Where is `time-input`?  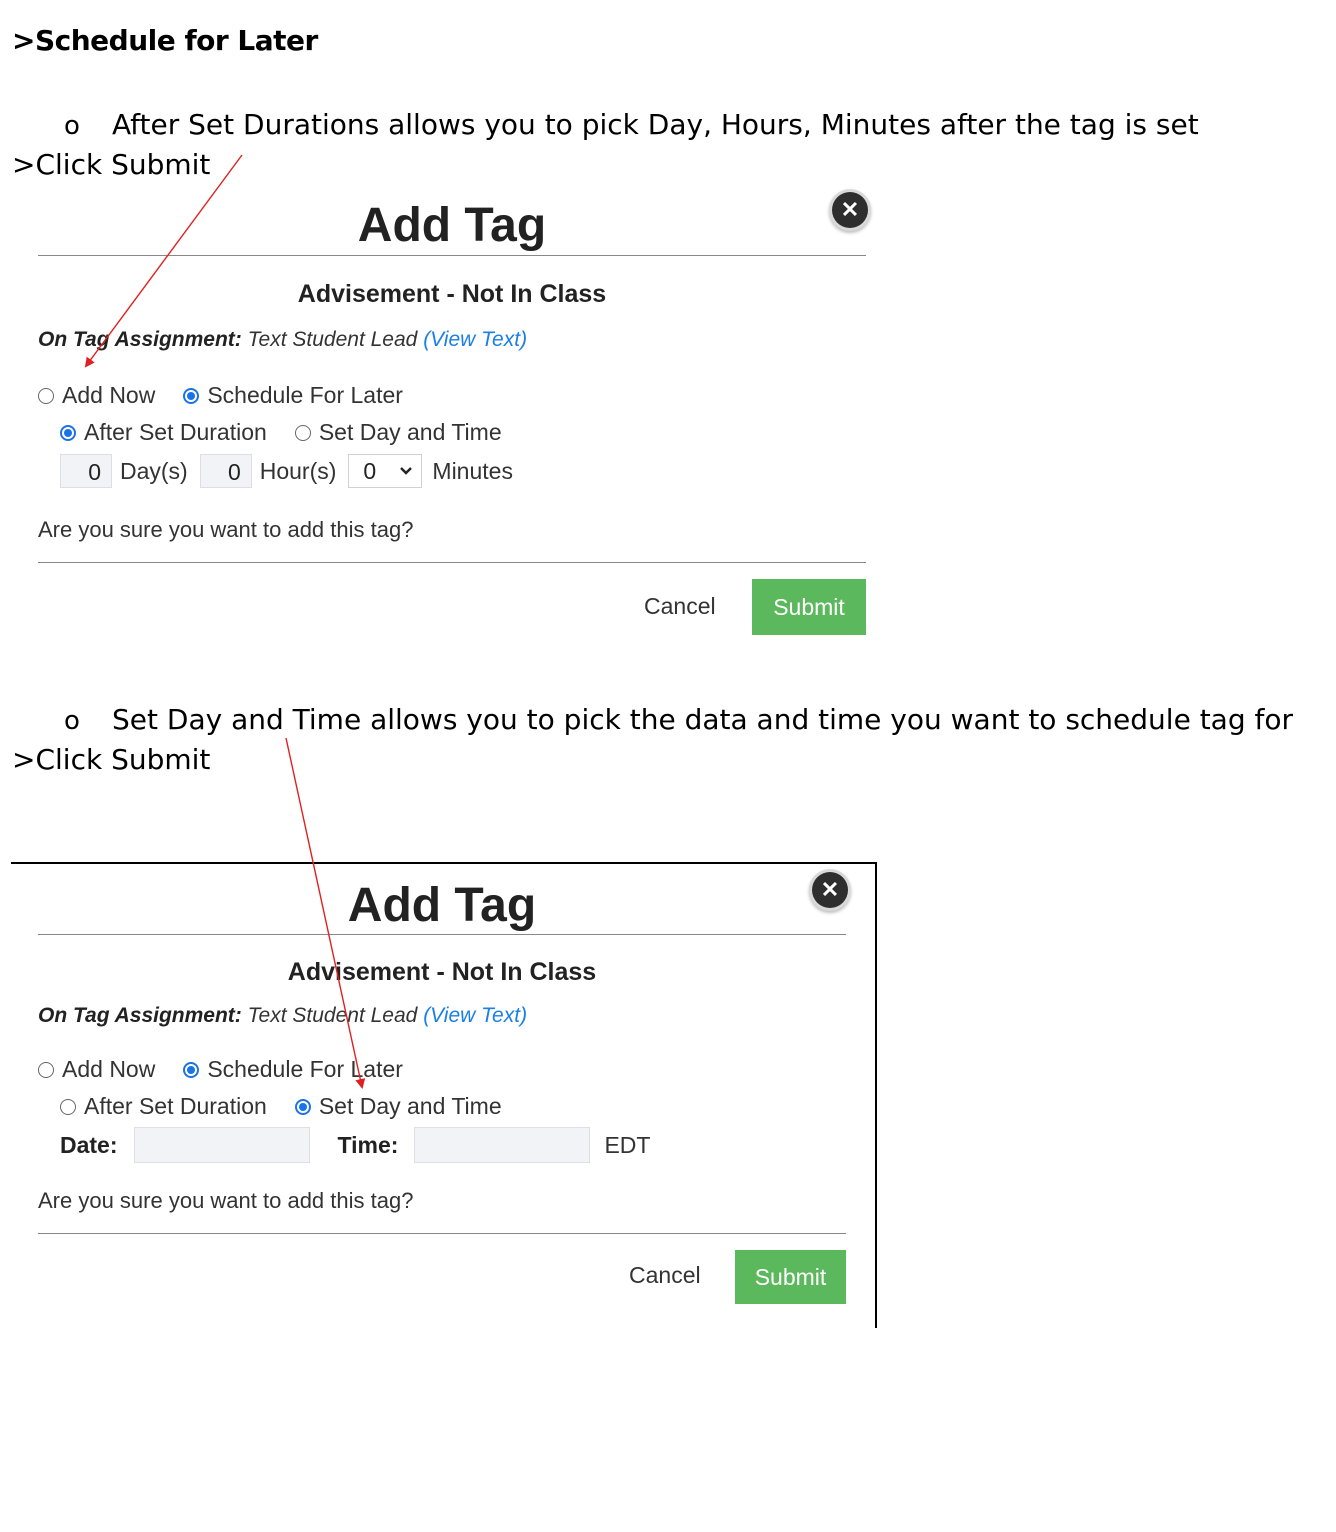
time-input is located at coordinates (502, 1145).